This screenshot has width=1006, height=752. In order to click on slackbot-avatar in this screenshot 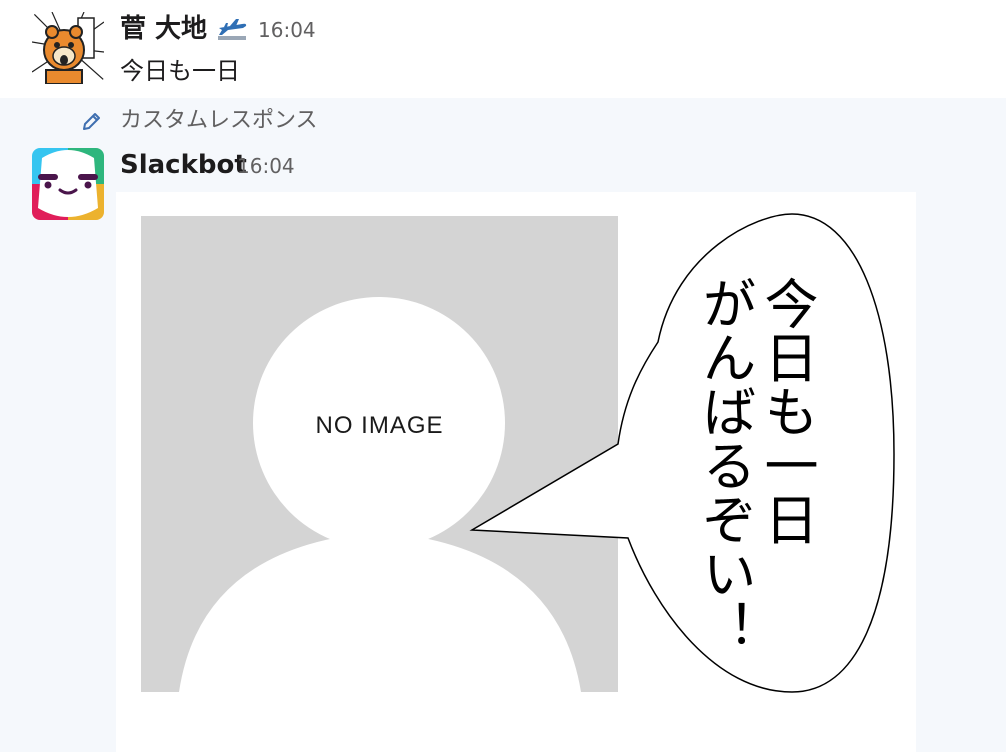, I will do `click(68, 184)`.